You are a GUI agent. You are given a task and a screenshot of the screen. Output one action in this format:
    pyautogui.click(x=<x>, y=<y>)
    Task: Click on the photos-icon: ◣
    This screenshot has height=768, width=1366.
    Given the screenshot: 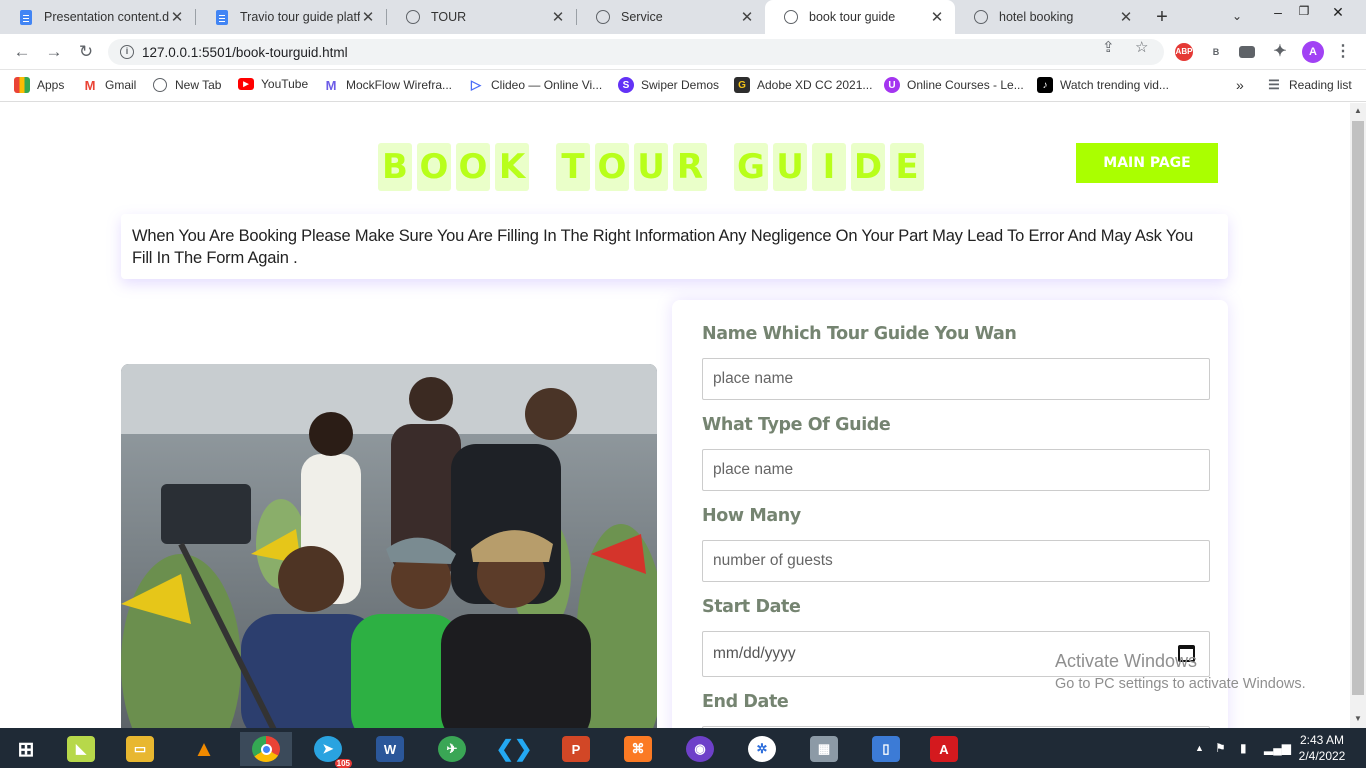 What is the action you would take?
    pyautogui.click(x=81, y=749)
    